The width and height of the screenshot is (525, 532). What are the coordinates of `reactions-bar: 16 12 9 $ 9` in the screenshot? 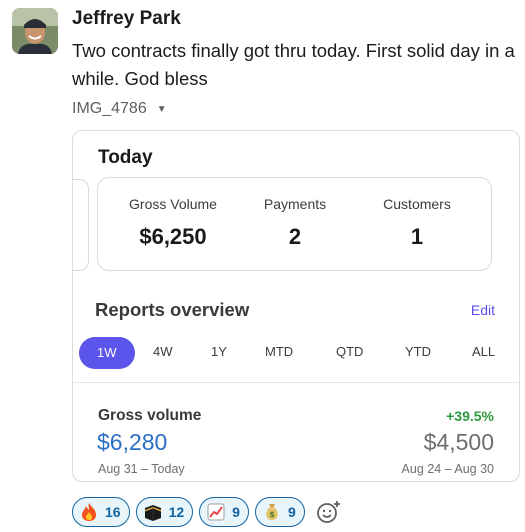 It's located at (209, 512).